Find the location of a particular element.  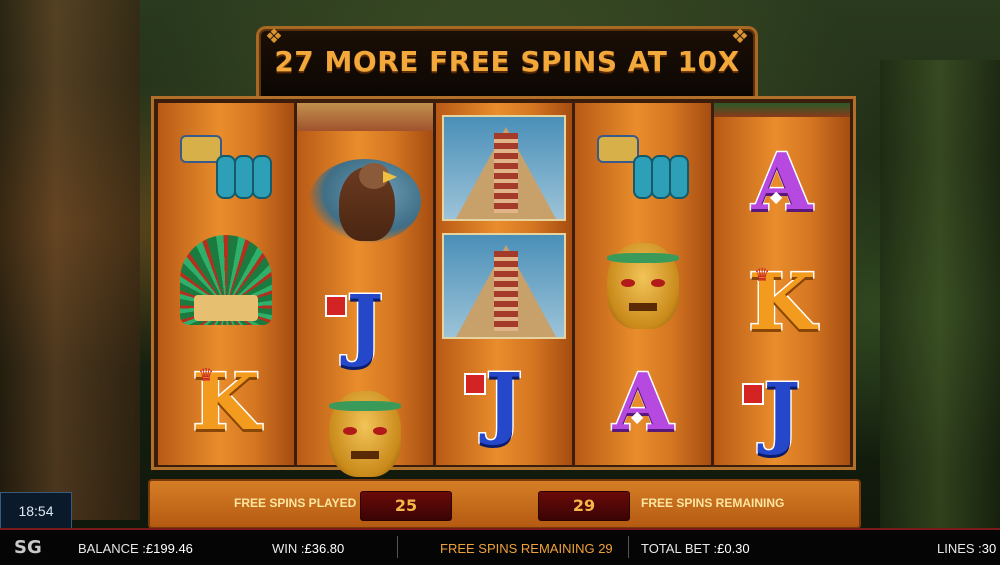

reel-4: A ◆ is located at coordinates (643, 284).